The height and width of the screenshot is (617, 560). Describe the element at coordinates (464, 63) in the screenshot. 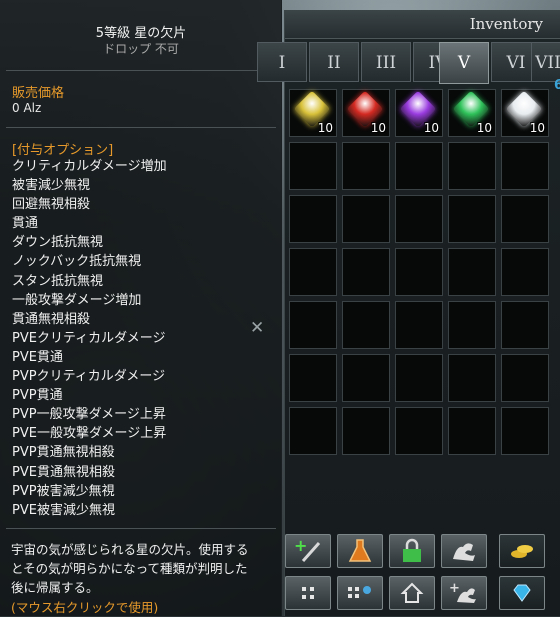

I see `tab-5: V` at that location.